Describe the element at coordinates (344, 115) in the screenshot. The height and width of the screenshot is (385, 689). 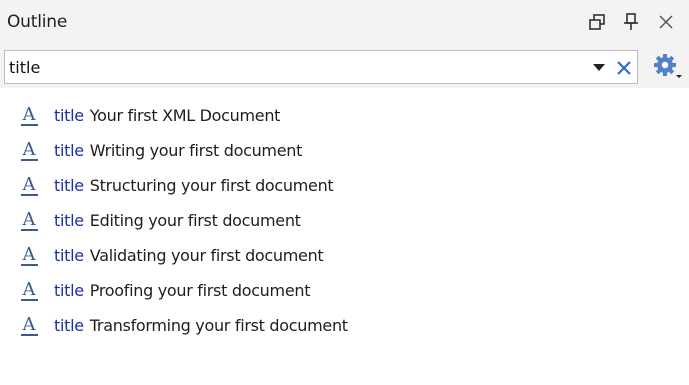
I see `outline-item: Atitle Your first XML Document` at that location.